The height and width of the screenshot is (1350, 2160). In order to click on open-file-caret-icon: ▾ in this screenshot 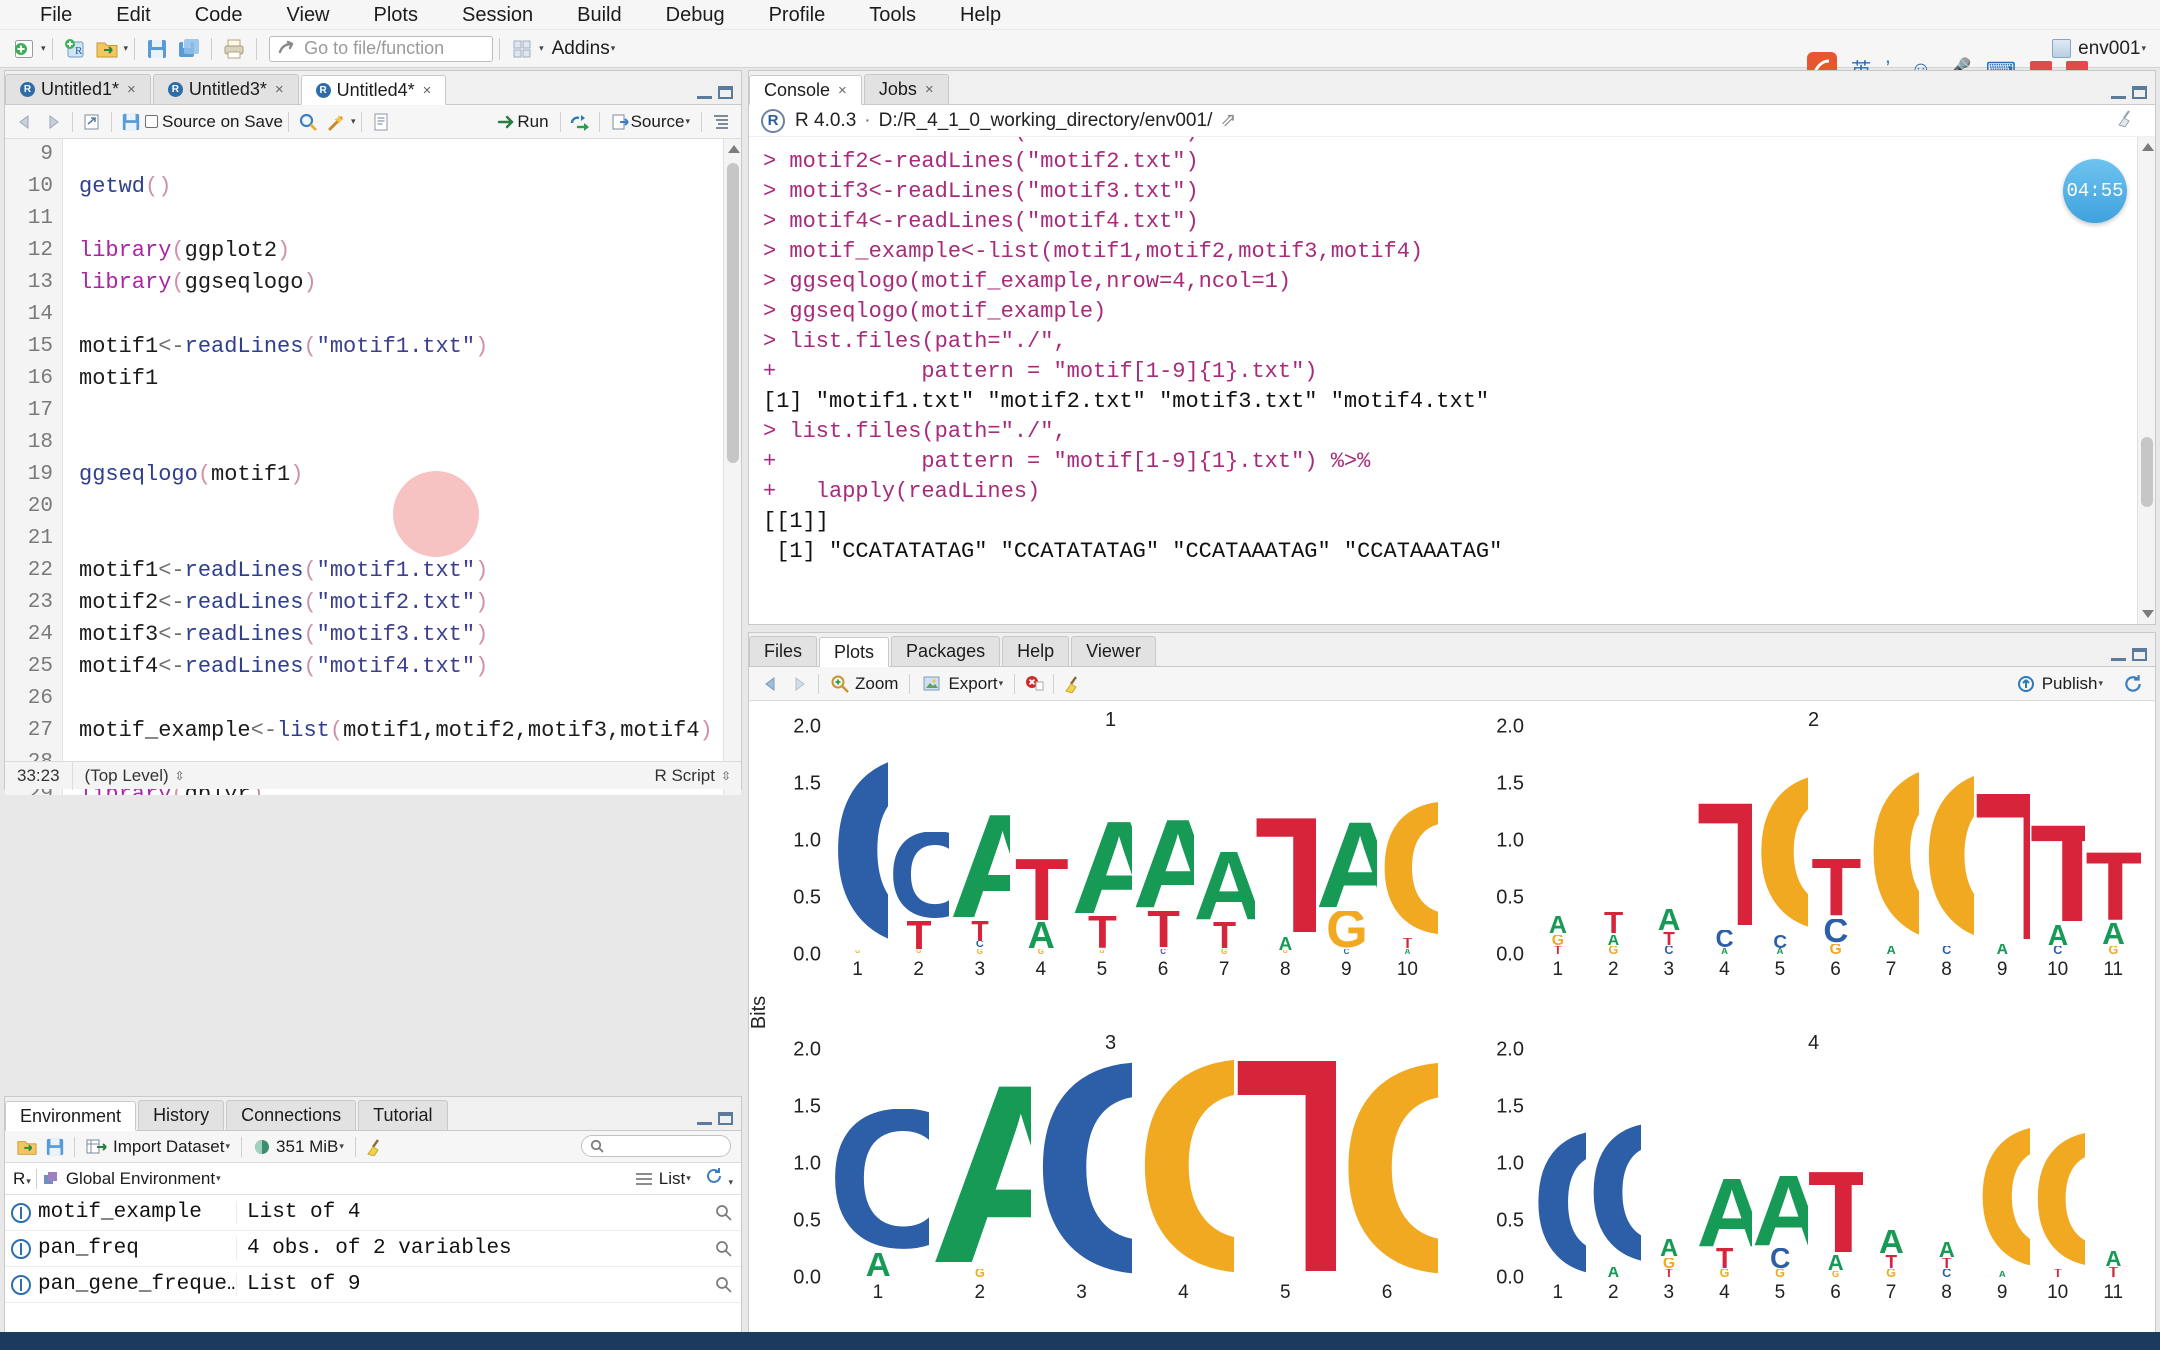, I will do `click(126, 48)`.